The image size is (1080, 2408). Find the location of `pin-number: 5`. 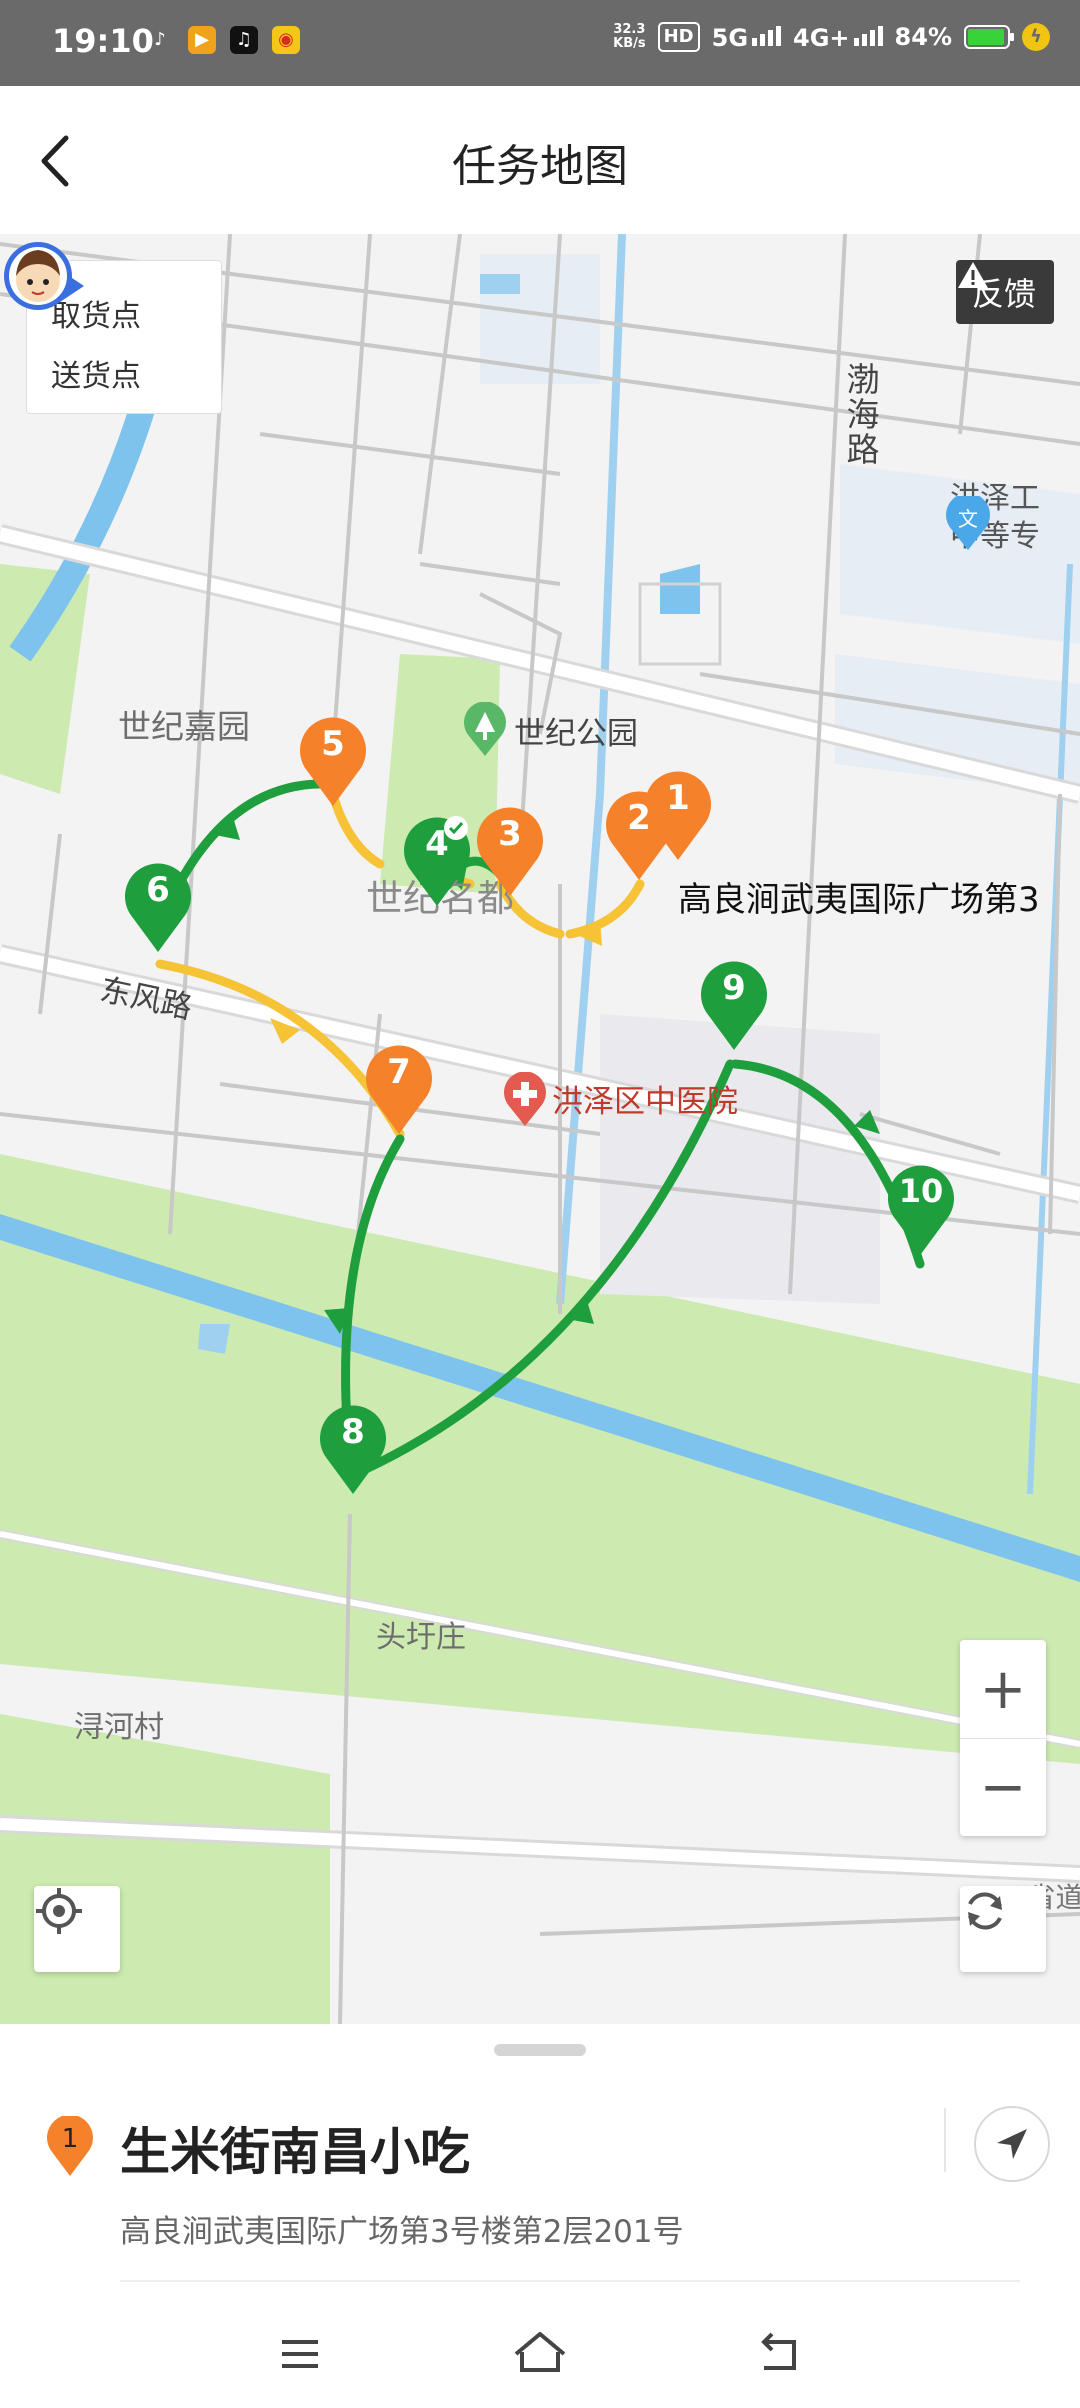

pin-number: 5 is located at coordinates (333, 744).